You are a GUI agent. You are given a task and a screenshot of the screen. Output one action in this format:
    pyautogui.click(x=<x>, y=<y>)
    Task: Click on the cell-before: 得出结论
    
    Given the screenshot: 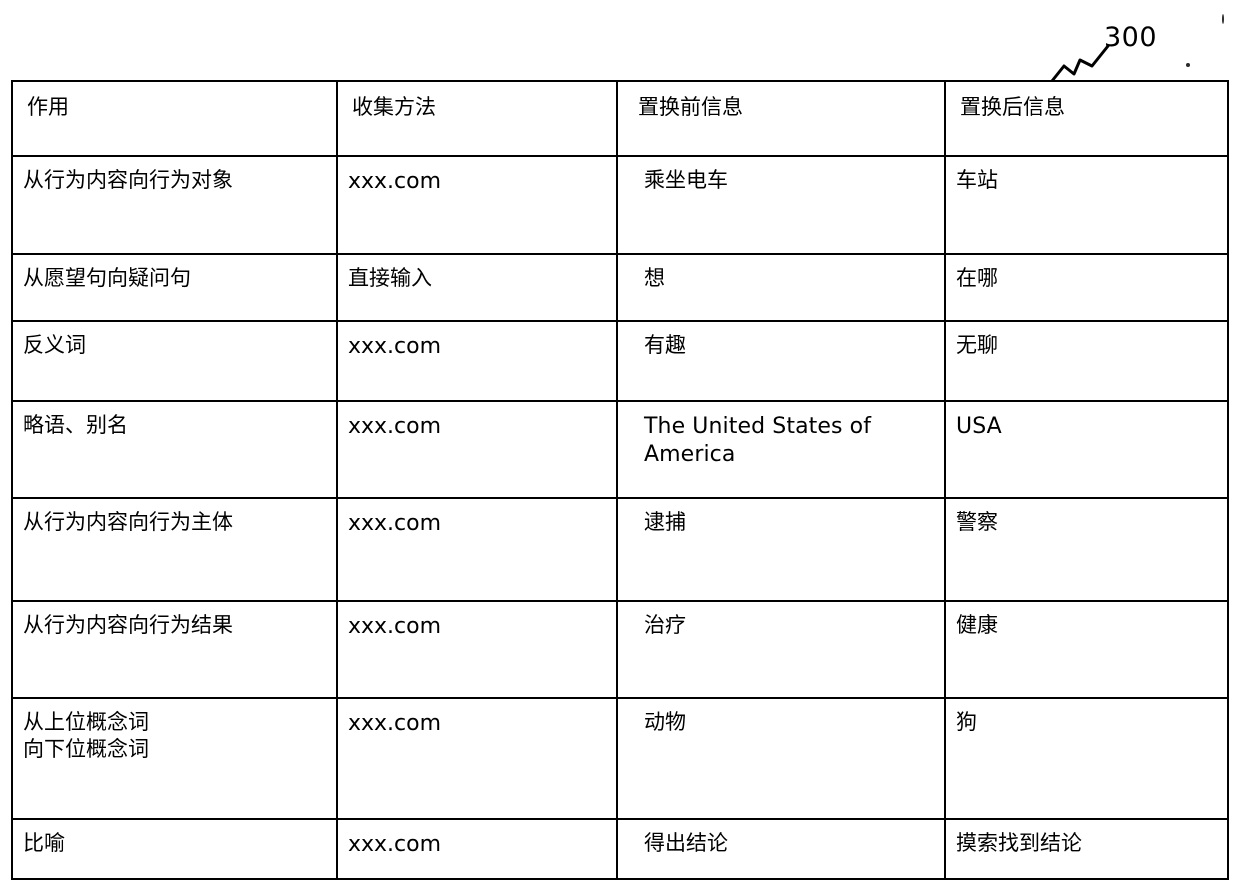 What is the action you would take?
    pyautogui.click(x=781, y=849)
    